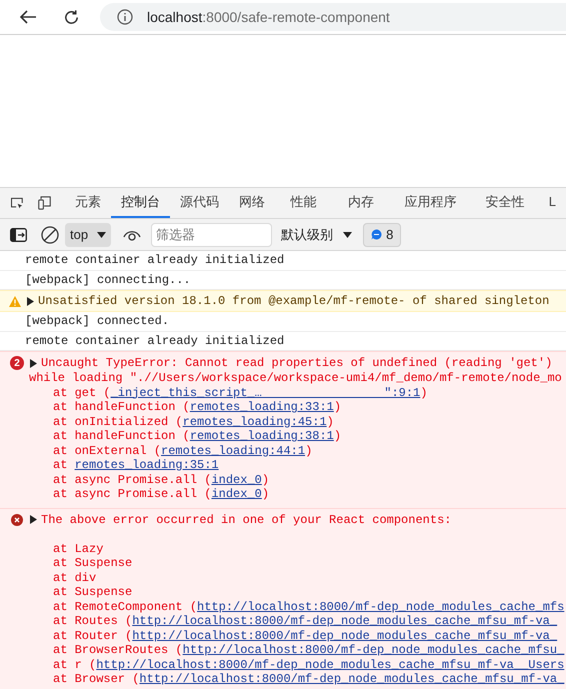  Describe the element at coordinates (146, 465) in the screenshot. I see `source-link: remotes_loading:35:1` at that location.